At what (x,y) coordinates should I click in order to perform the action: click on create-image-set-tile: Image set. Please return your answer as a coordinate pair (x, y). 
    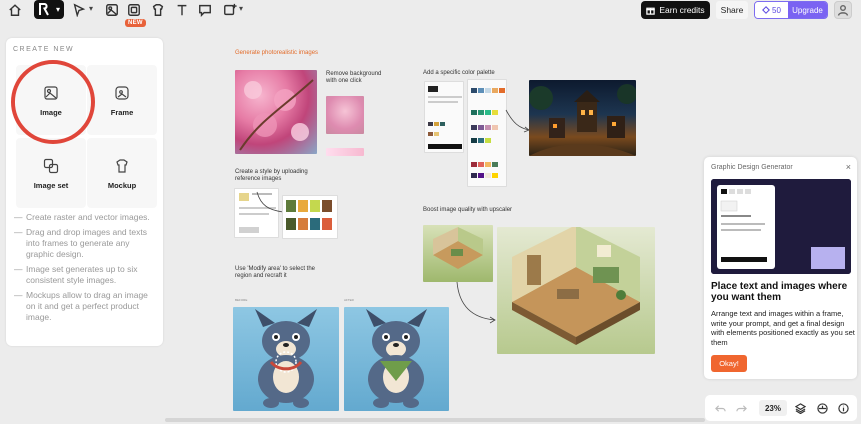
    Looking at the image, I should click on (51, 173).